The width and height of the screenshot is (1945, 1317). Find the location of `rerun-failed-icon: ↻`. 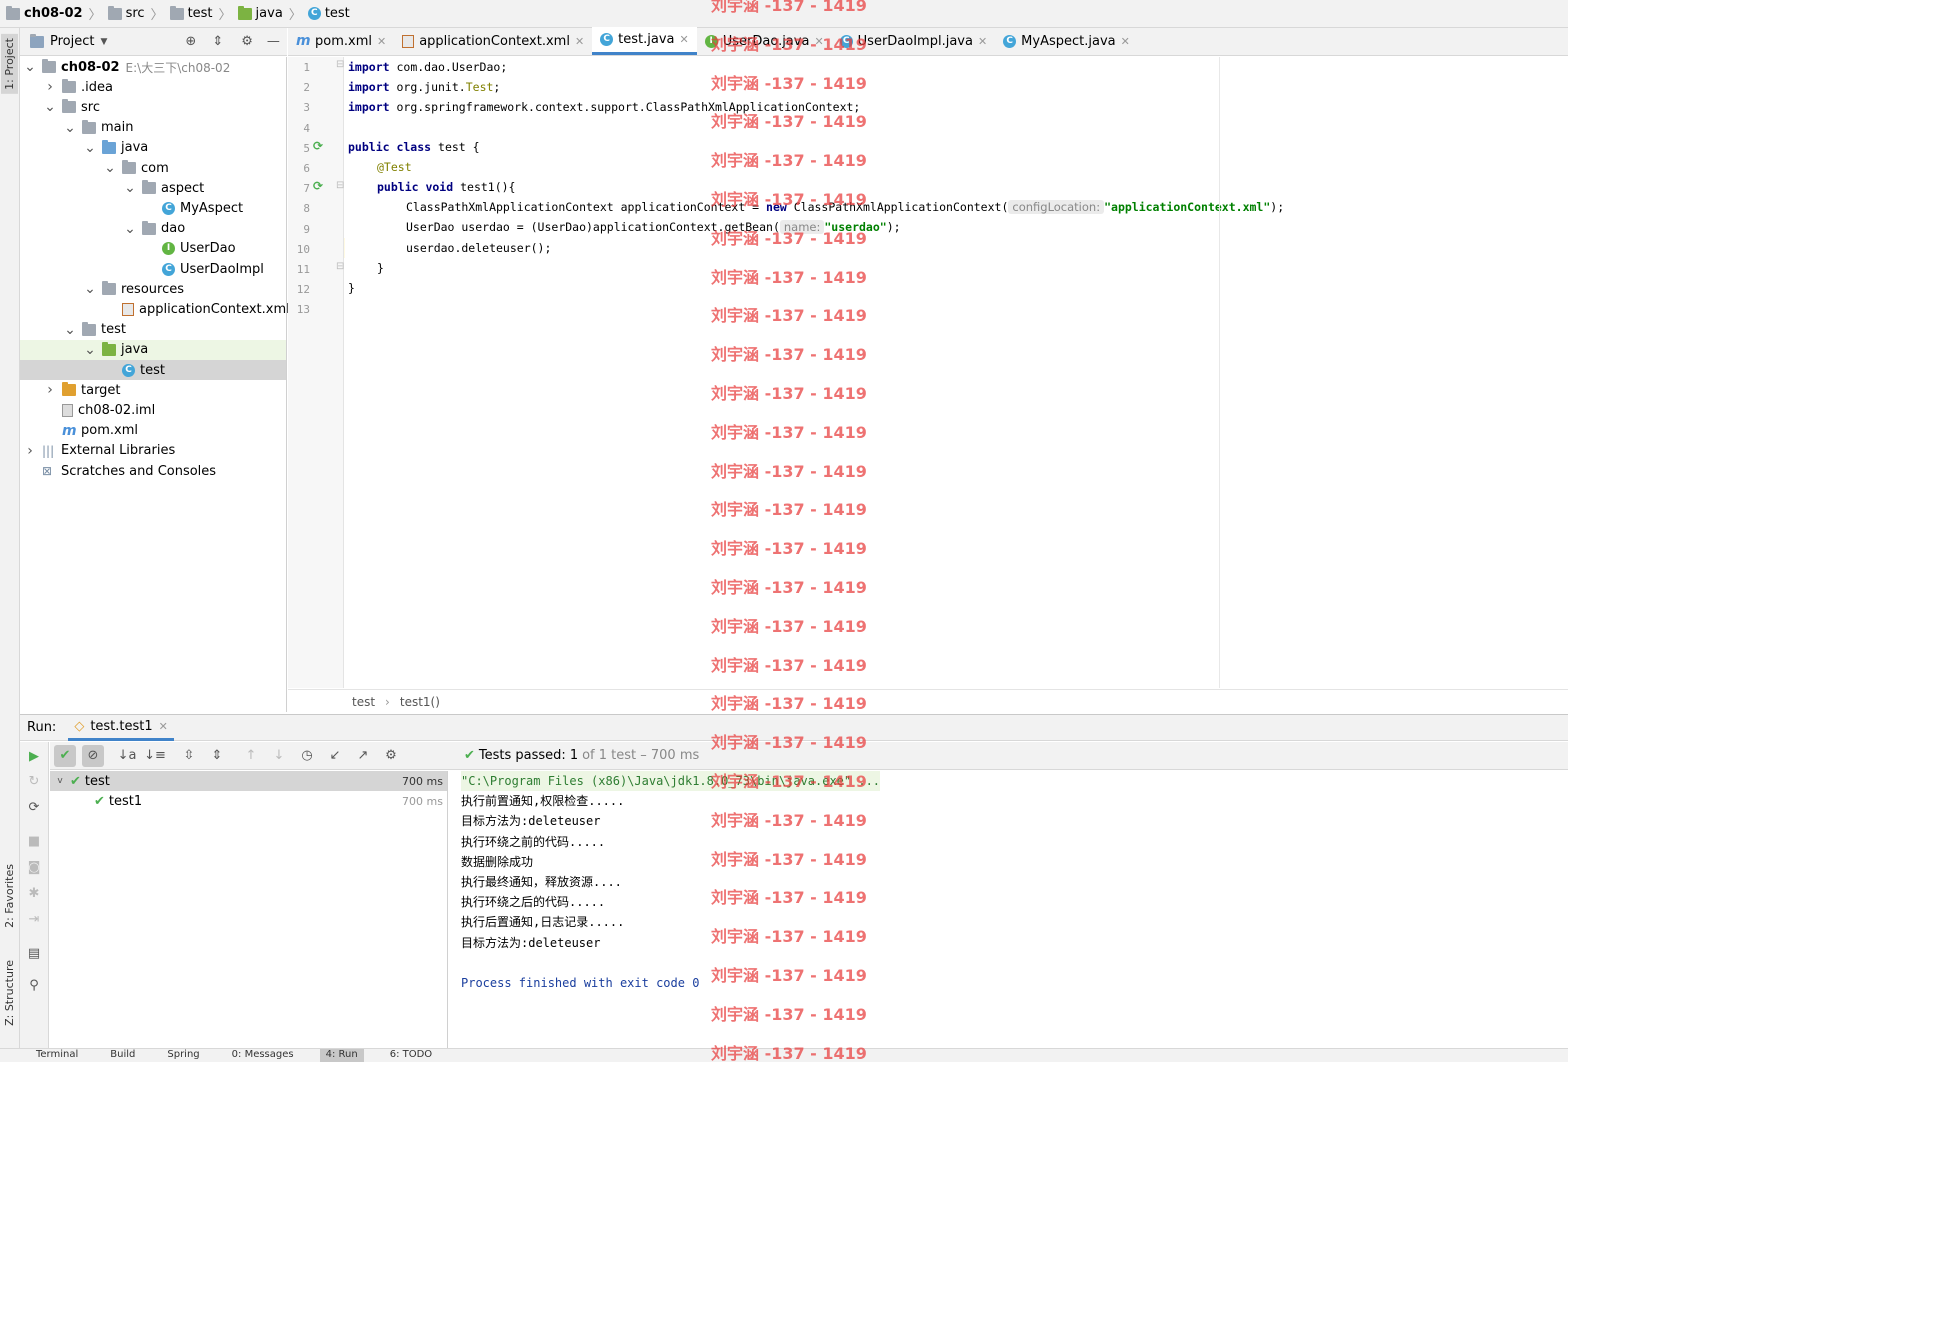

rerun-failed-icon: ↻ is located at coordinates (34, 781).